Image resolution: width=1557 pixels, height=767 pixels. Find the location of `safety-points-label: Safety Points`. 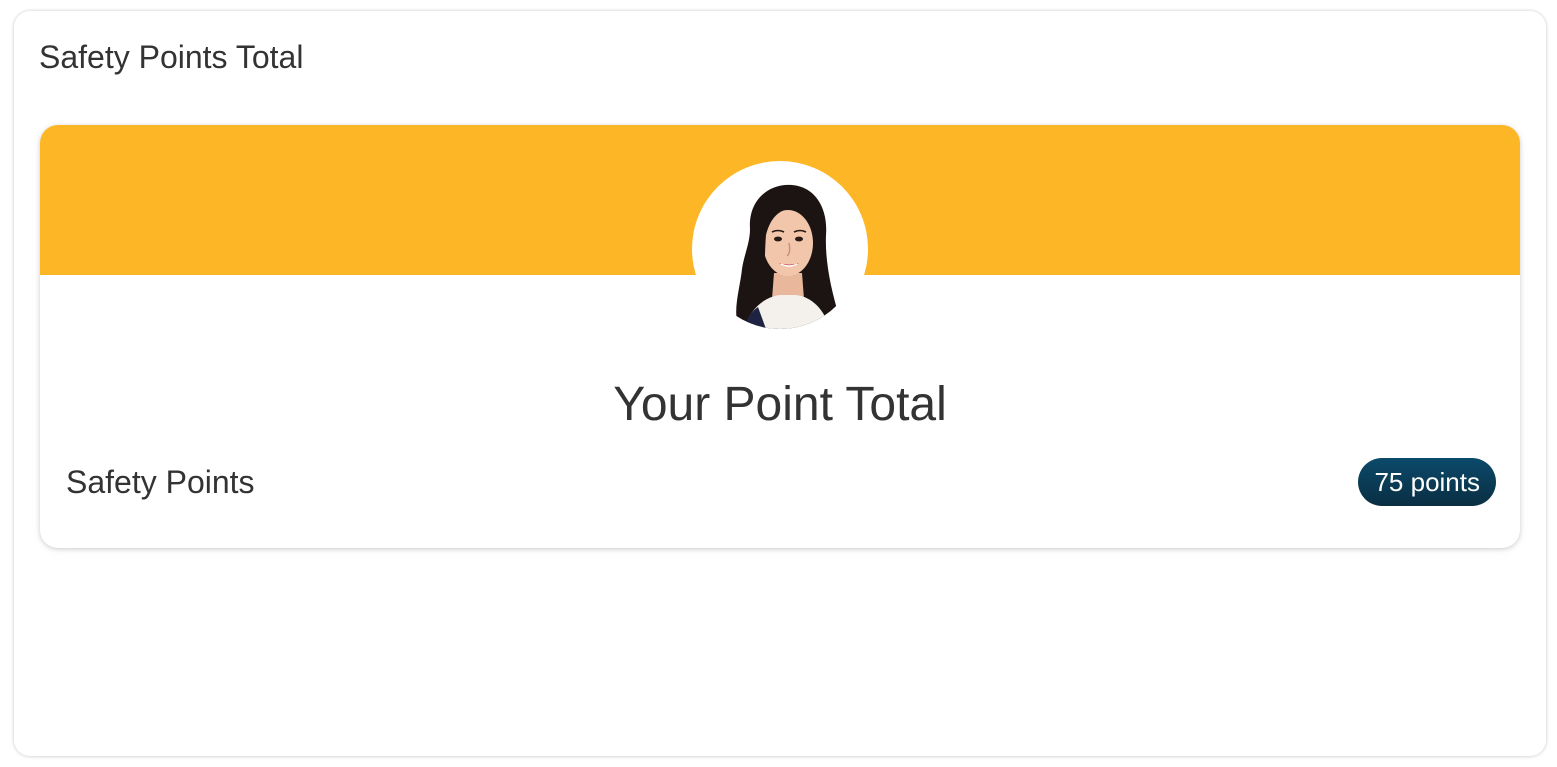

safety-points-label: Safety Points is located at coordinates (160, 482).